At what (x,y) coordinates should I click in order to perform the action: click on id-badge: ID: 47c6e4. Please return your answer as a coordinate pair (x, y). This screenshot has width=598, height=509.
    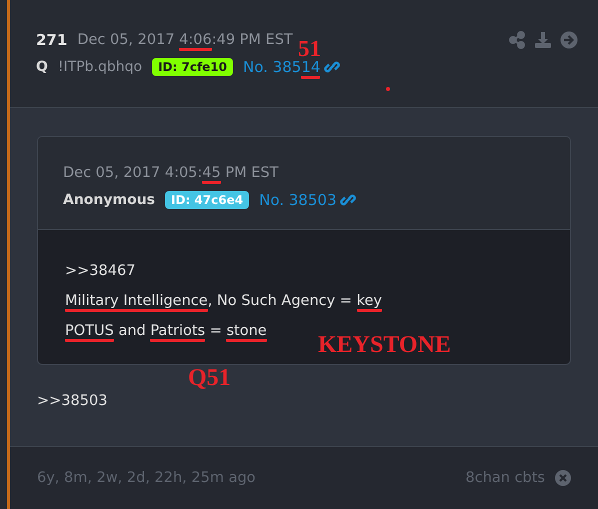
    Looking at the image, I should click on (207, 200).